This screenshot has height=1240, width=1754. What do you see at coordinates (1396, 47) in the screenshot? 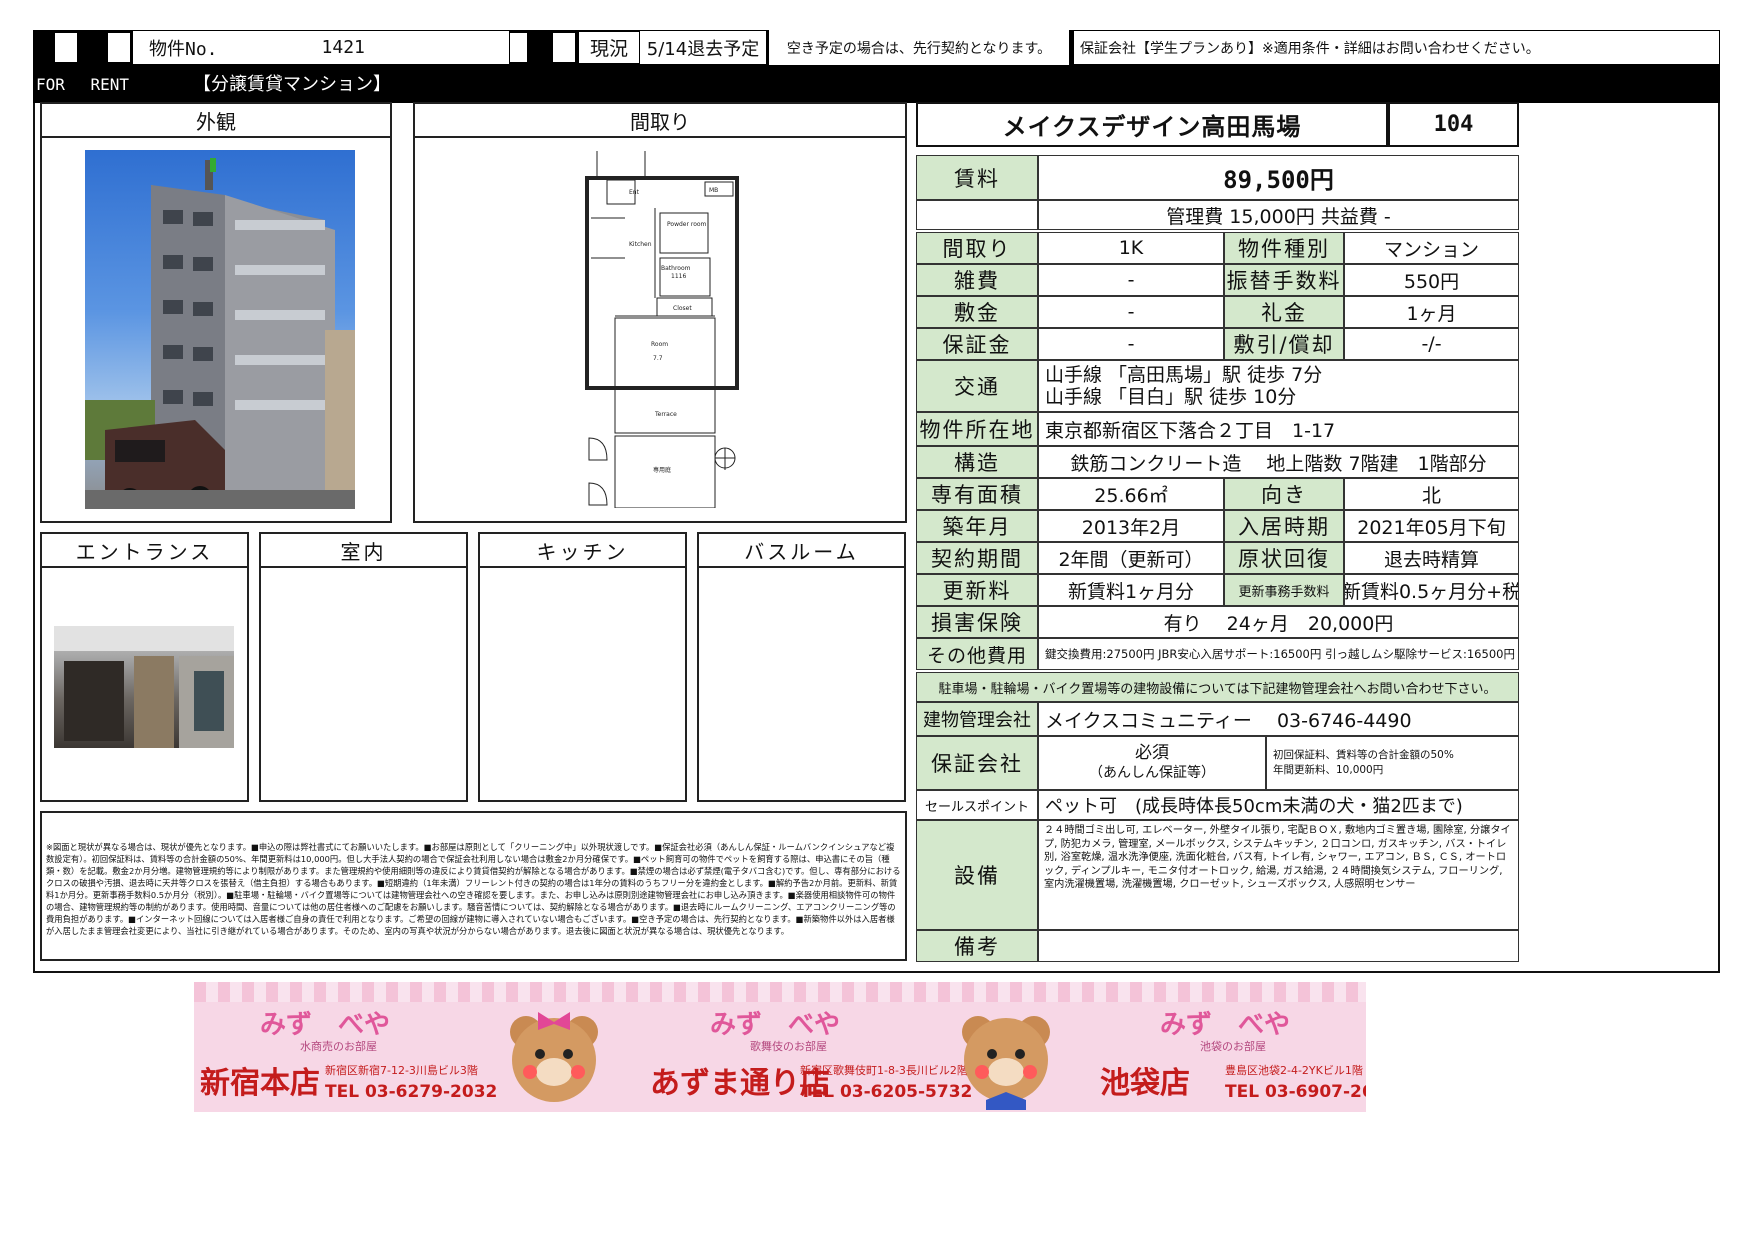
I see `guarantor-note: 保証会社【学生プランあり】※適用条件・詳細はお問い合わせください。` at bounding box center [1396, 47].